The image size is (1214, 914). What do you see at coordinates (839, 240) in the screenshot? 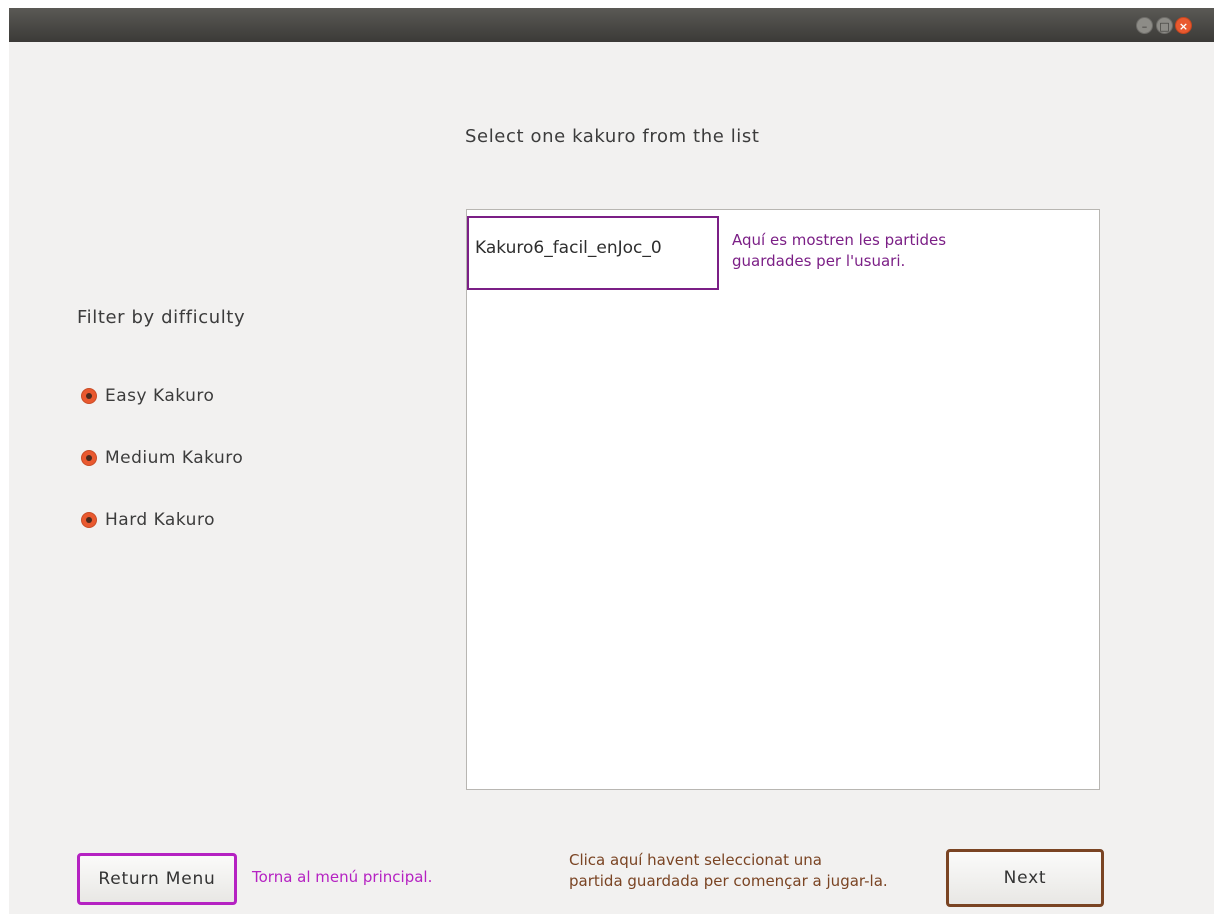
I see `annotation-list-line1: Aquí es mostren les partides` at bounding box center [839, 240].